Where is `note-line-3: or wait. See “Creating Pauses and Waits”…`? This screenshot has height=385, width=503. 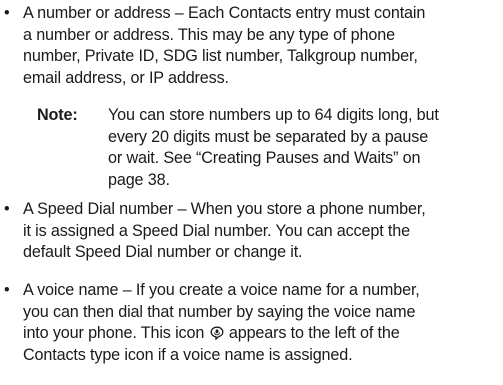 note-line-3: or wait. See “Creating Pauses and Waits”… is located at coordinates (264, 158).